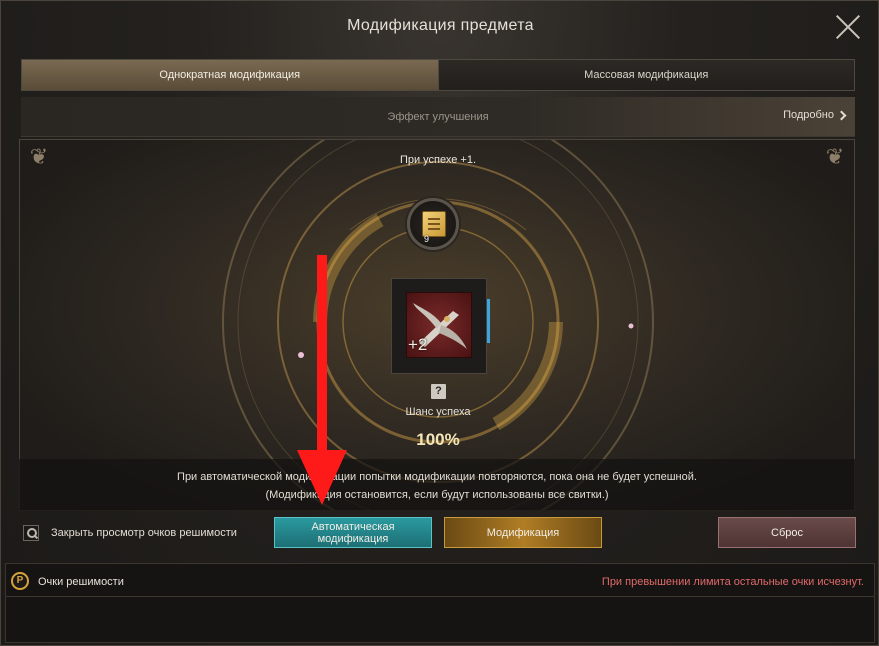  I want to click on item-enhance-level: +2, so click(418, 344).